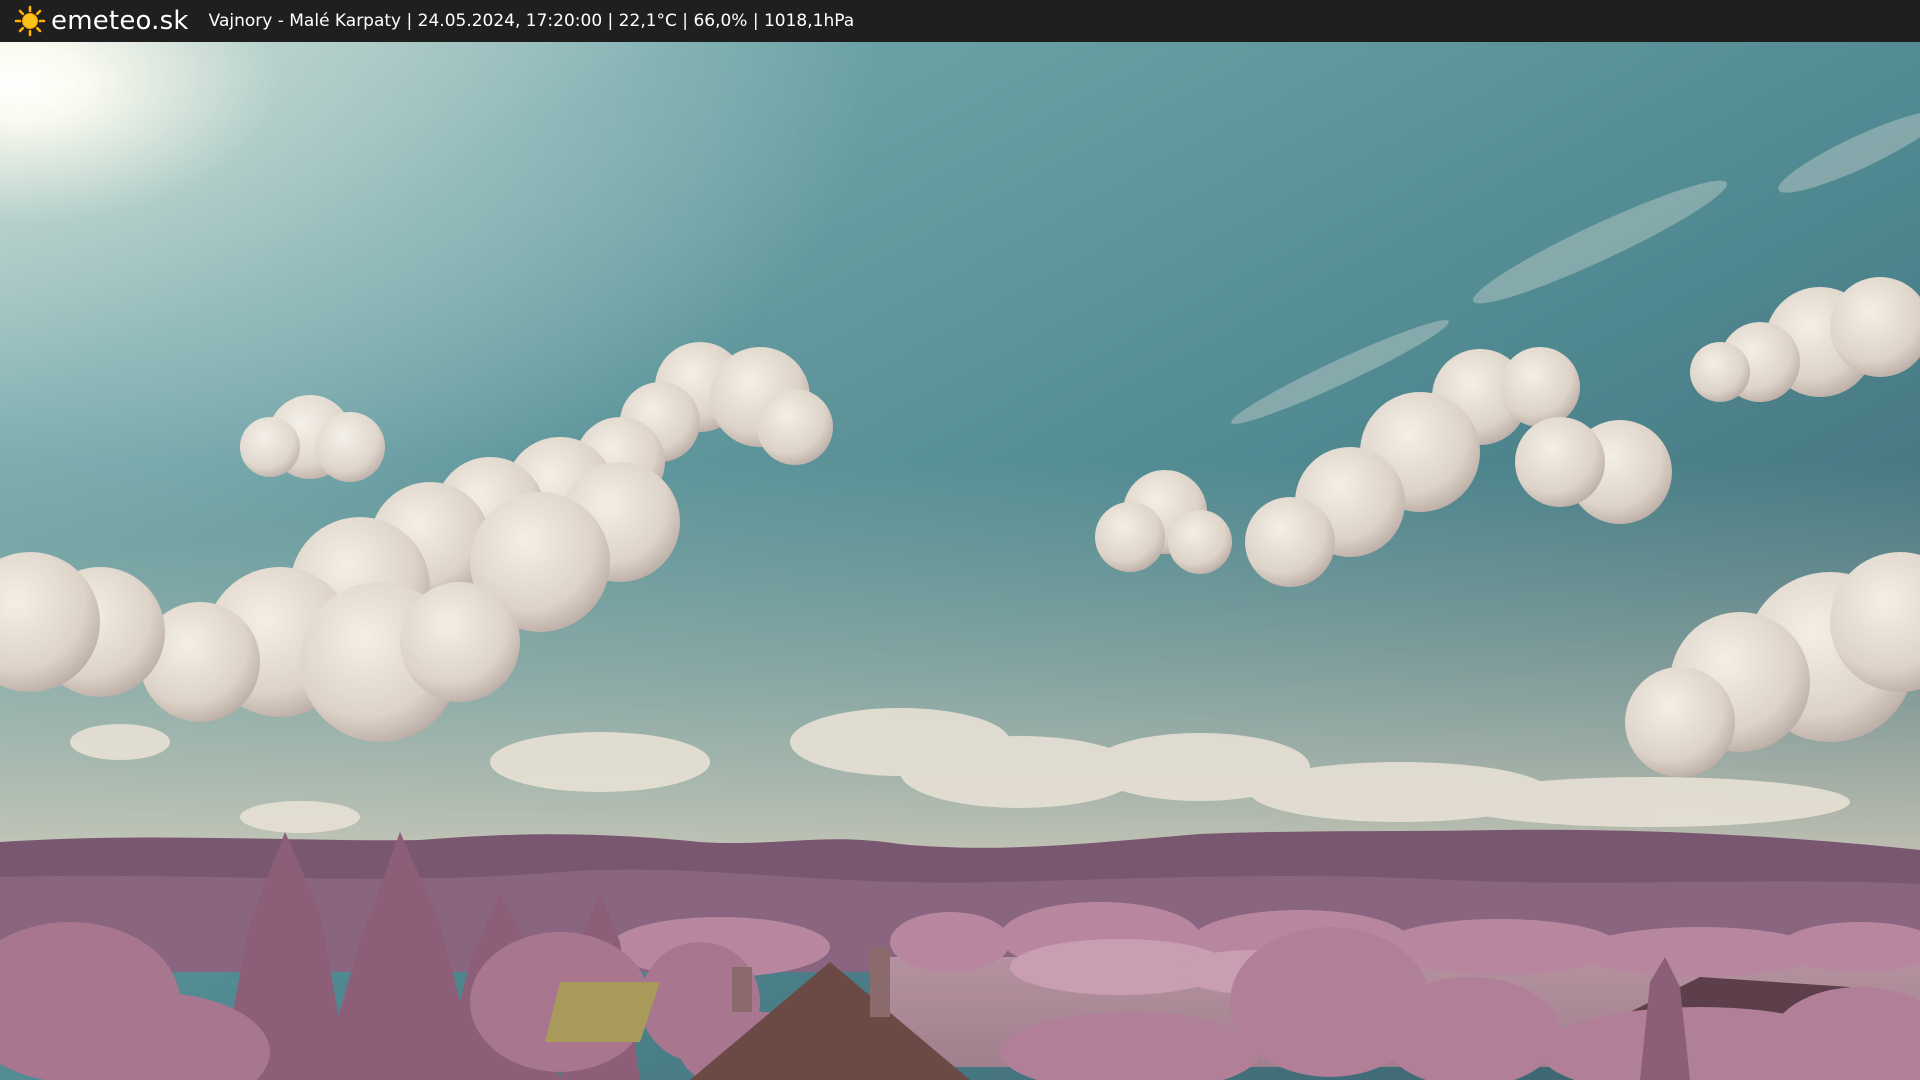 This screenshot has width=1920, height=1080. I want to click on brand-name: emeteo.sk, so click(120, 21).